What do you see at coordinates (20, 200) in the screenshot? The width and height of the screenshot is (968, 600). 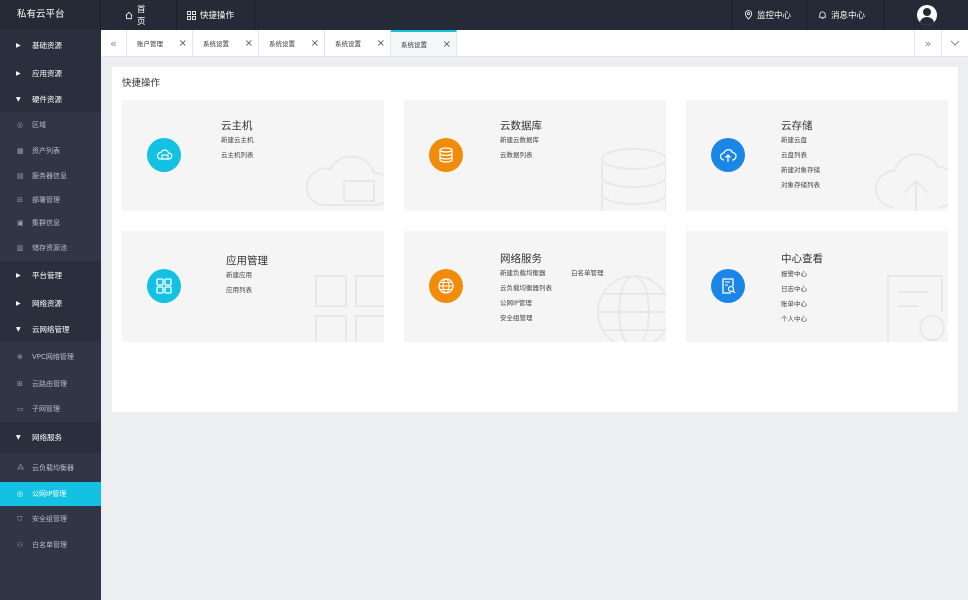 I see `deploy-icon: ⊟` at bounding box center [20, 200].